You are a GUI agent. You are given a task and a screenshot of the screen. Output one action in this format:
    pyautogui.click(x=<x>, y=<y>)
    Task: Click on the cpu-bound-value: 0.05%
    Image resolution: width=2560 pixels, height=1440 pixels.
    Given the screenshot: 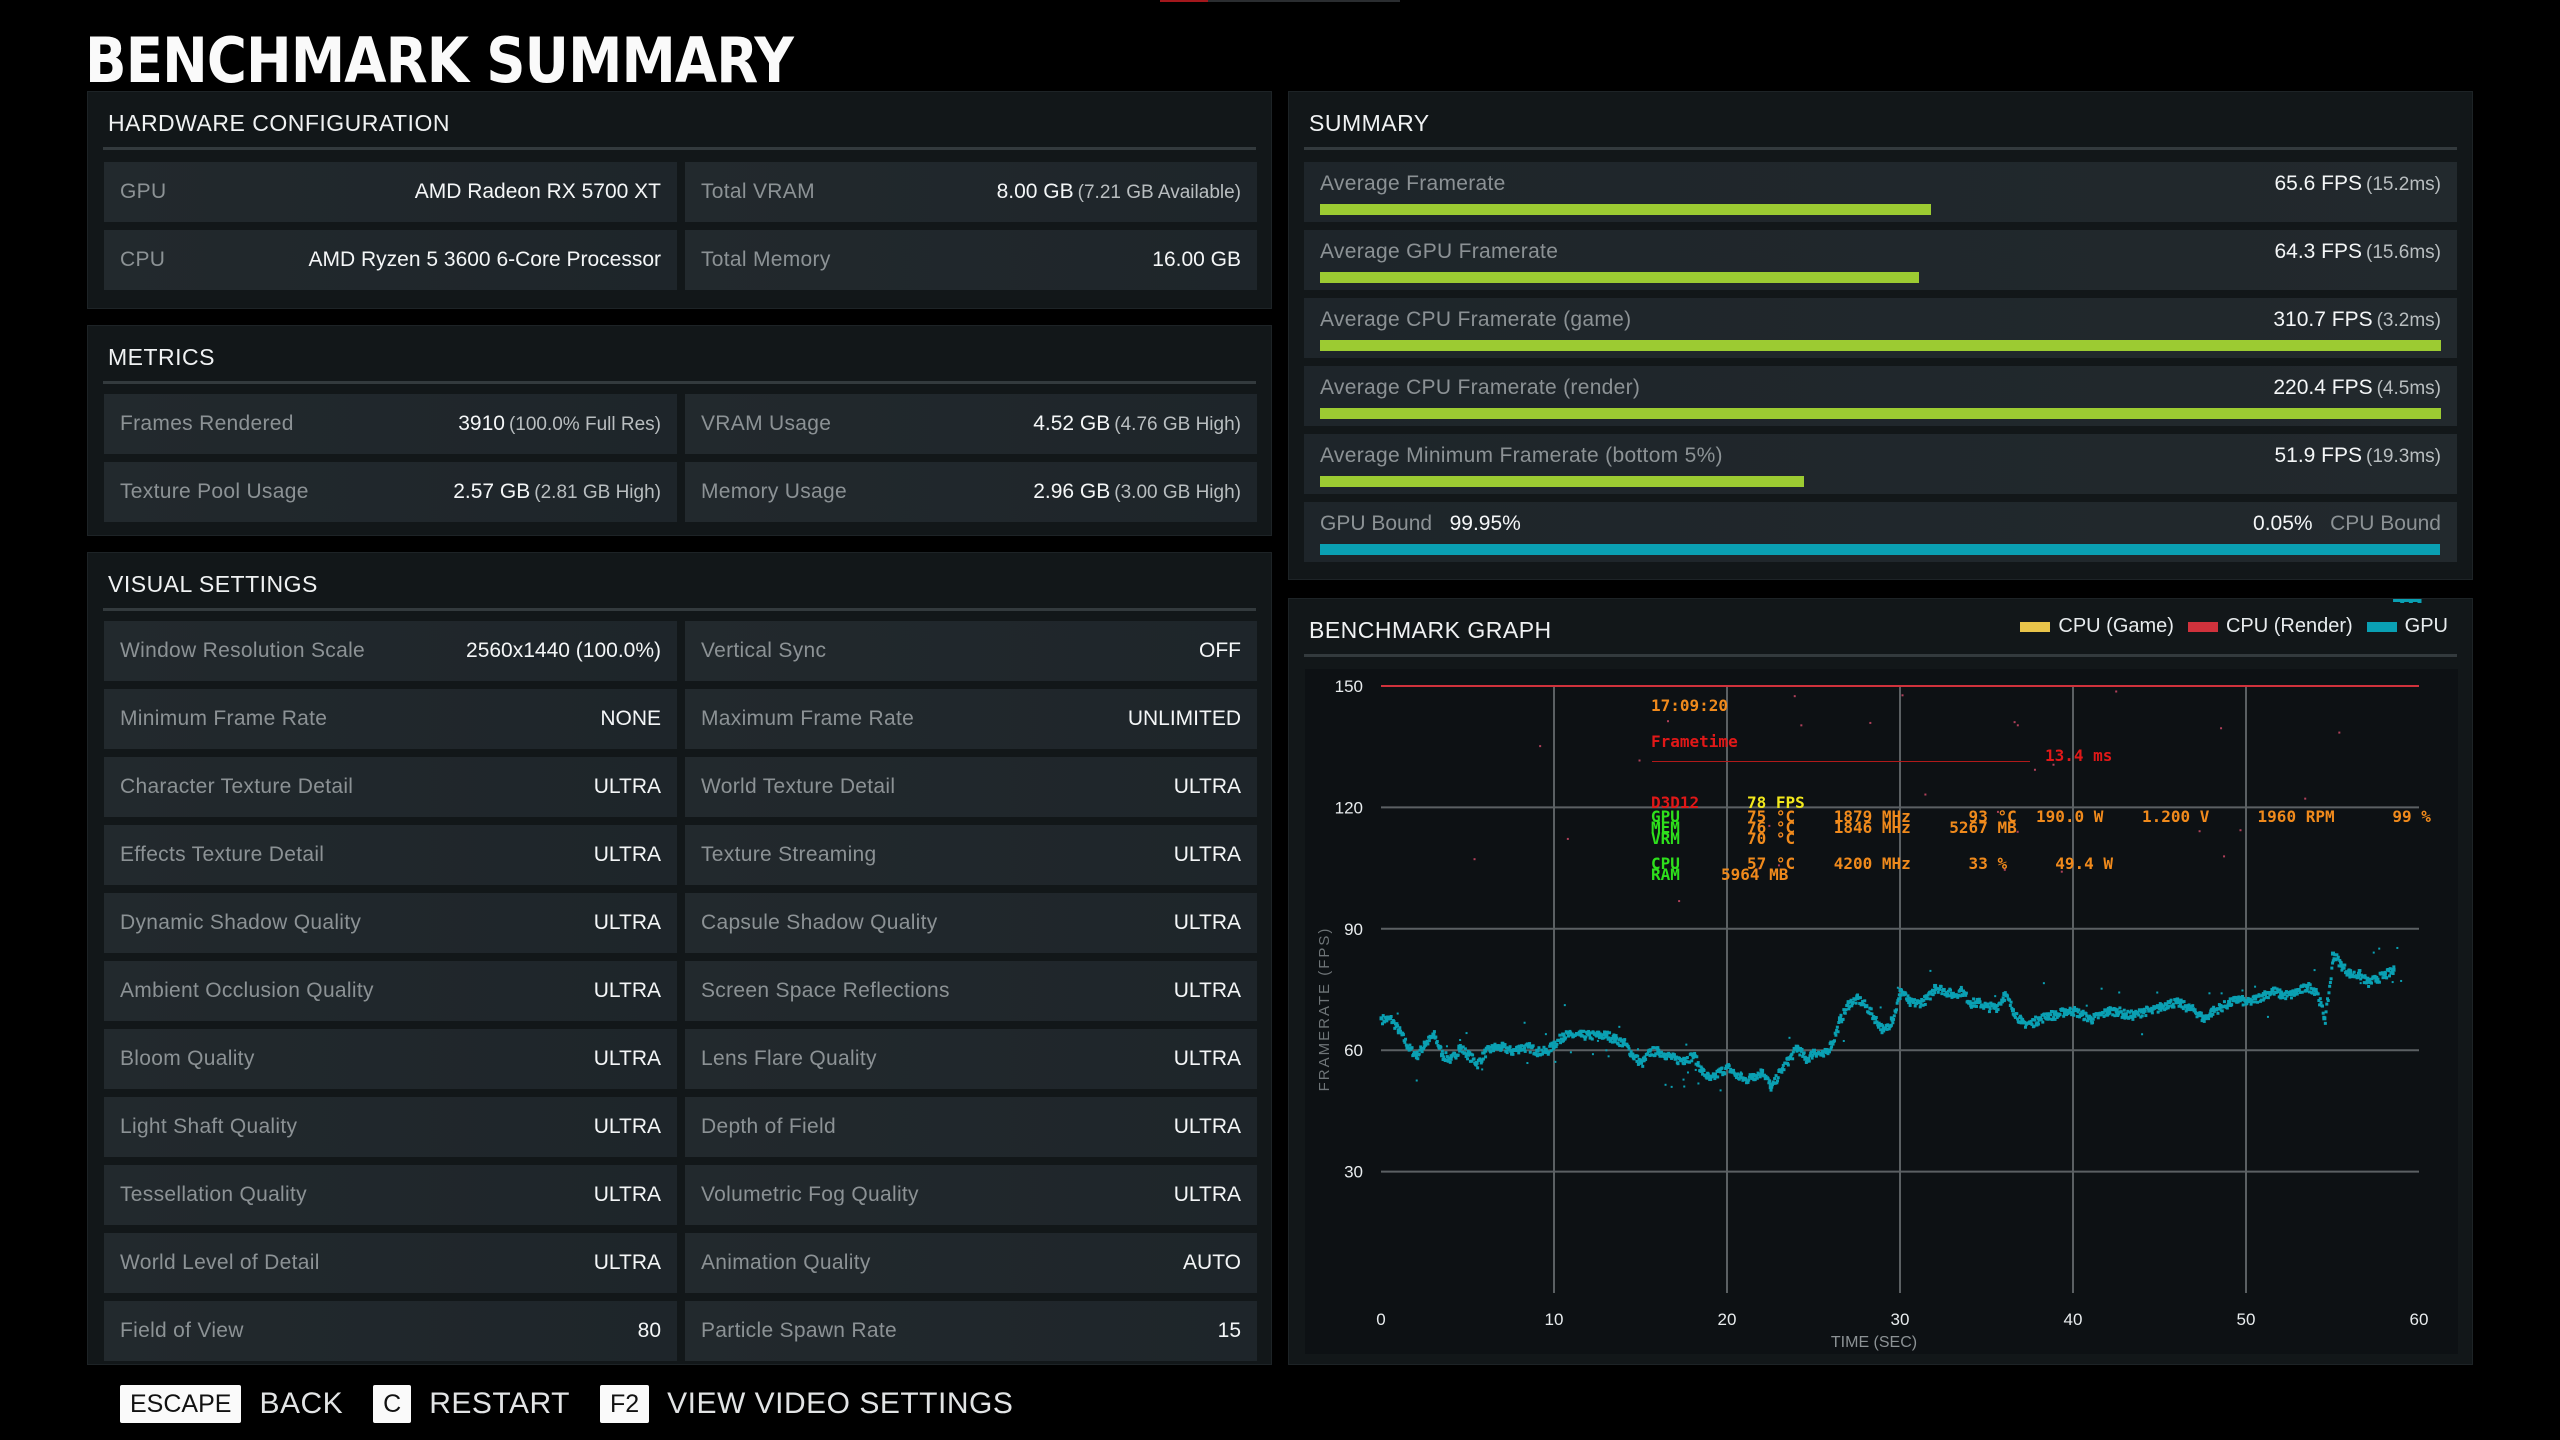 What is the action you would take?
    pyautogui.click(x=2283, y=523)
    